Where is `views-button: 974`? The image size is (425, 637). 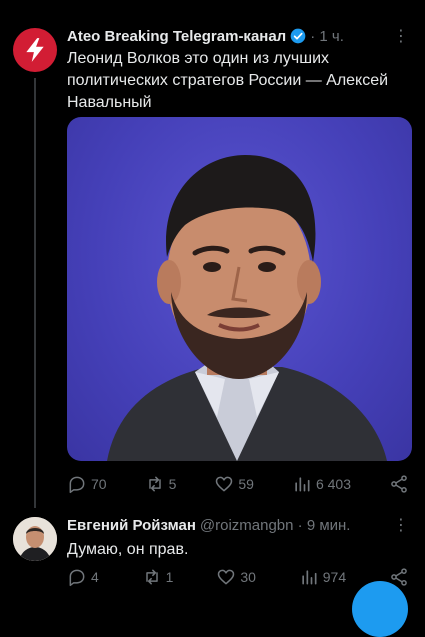 views-button: 974 is located at coordinates (322, 577).